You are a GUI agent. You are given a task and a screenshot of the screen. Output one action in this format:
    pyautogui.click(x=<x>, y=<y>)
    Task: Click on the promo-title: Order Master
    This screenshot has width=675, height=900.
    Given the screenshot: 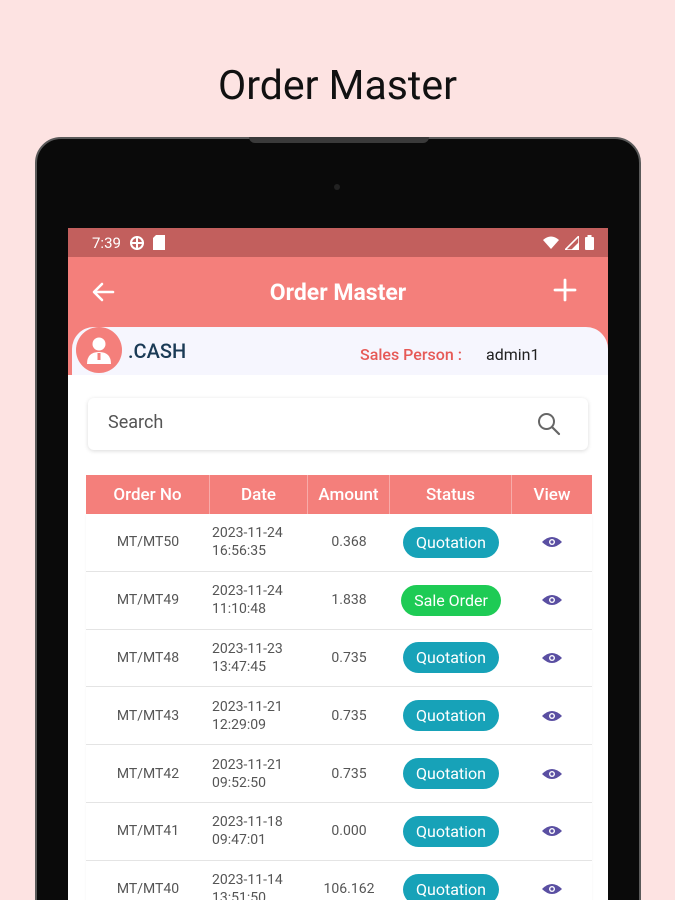 What is the action you would take?
    pyautogui.click(x=337, y=86)
    